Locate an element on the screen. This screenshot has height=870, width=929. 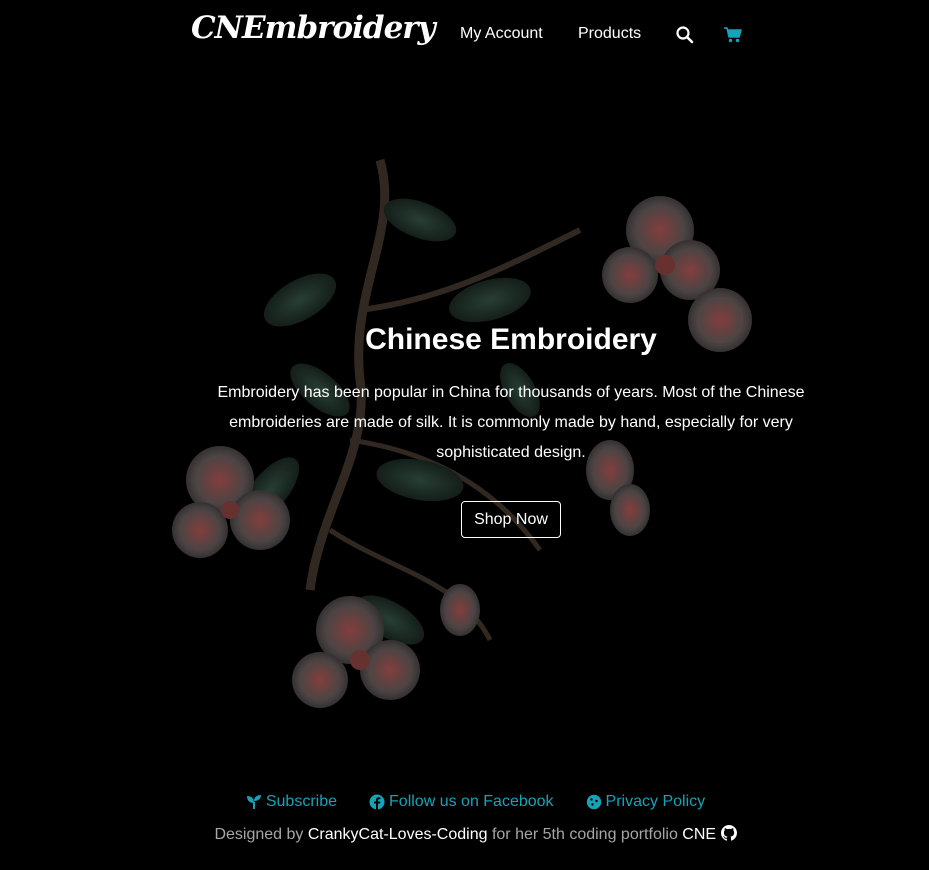
search-icon is located at coordinates (685, 35).